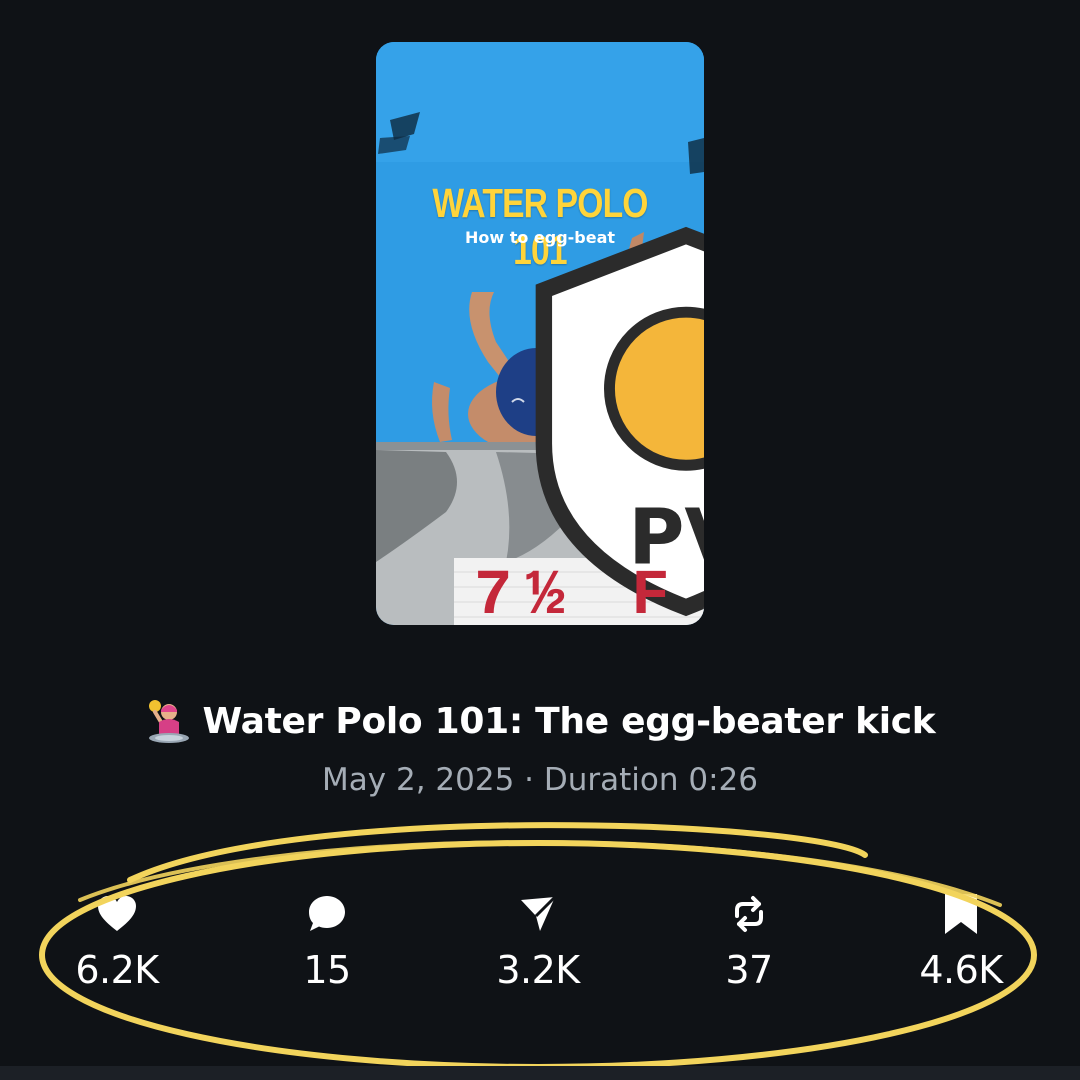 The image size is (1080, 1080). What do you see at coordinates (569, 721) in the screenshot?
I see `video-title: Water Polo 101: The egg-beater kick` at bounding box center [569, 721].